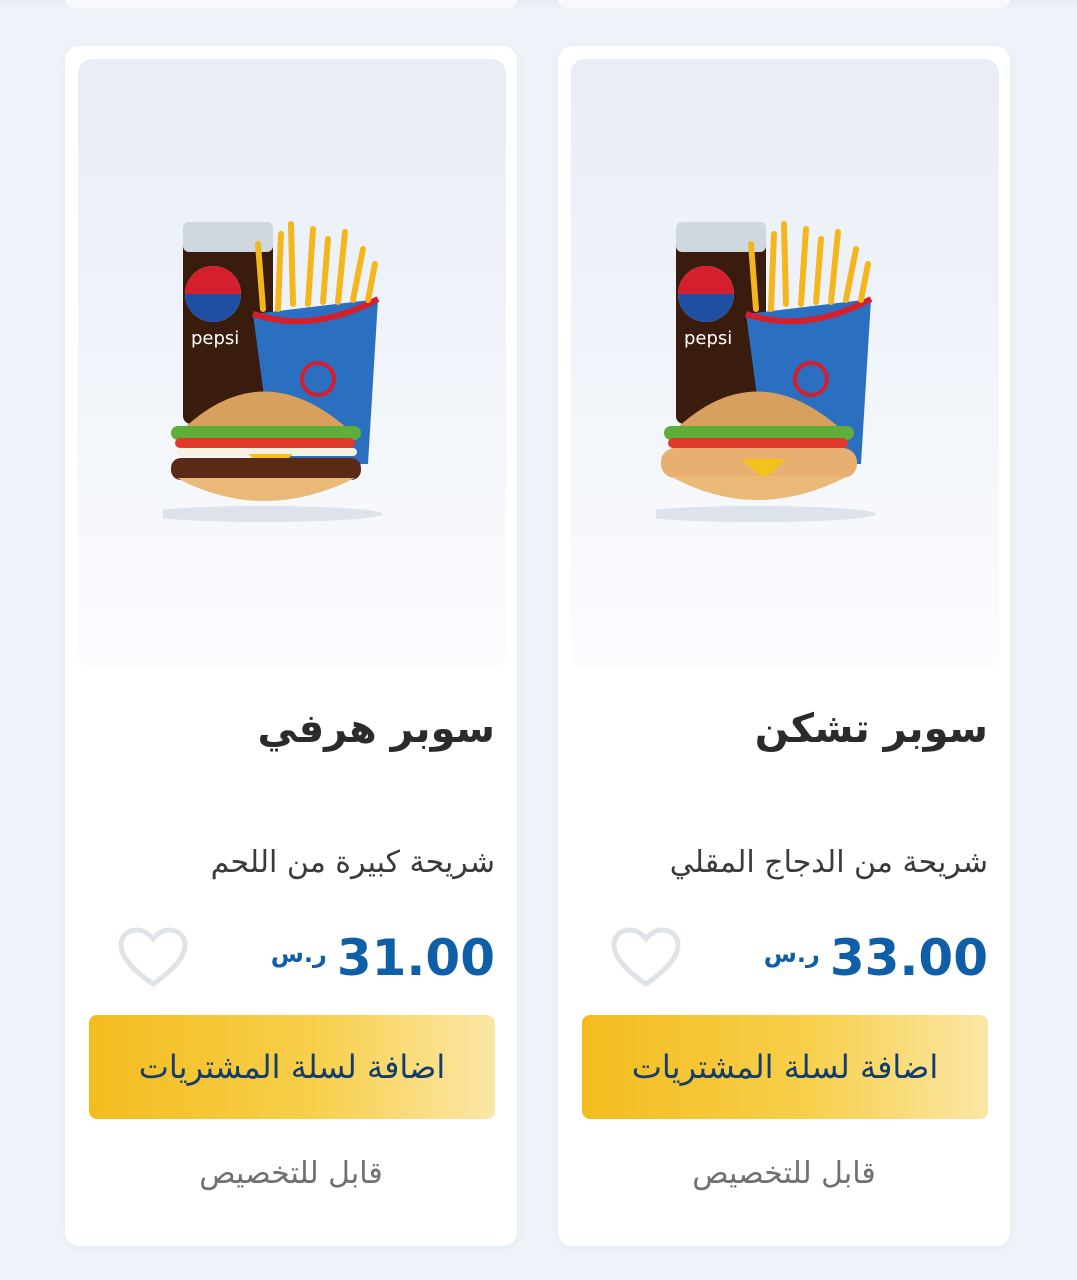 The width and height of the screenshot is (1077, 1280). What do you see at coordinates (871, 729) in the screenshot?
I see `product-title: سوبر تشكن` at bounding box center [871, 729].